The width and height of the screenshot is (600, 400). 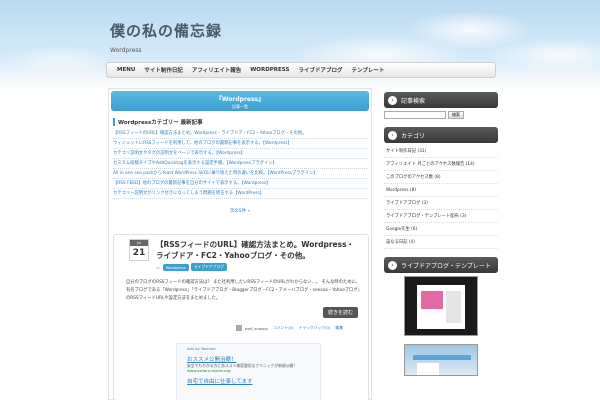 I want to click on edit-link: 編集, so click(x=339, y=328).